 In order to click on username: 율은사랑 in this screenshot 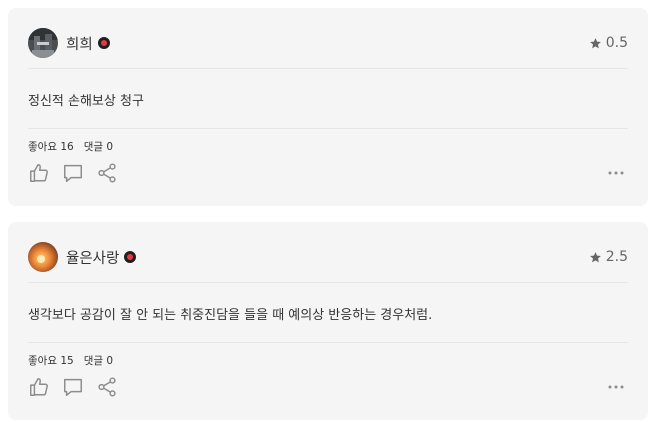, I will do `click(92, 257)`.